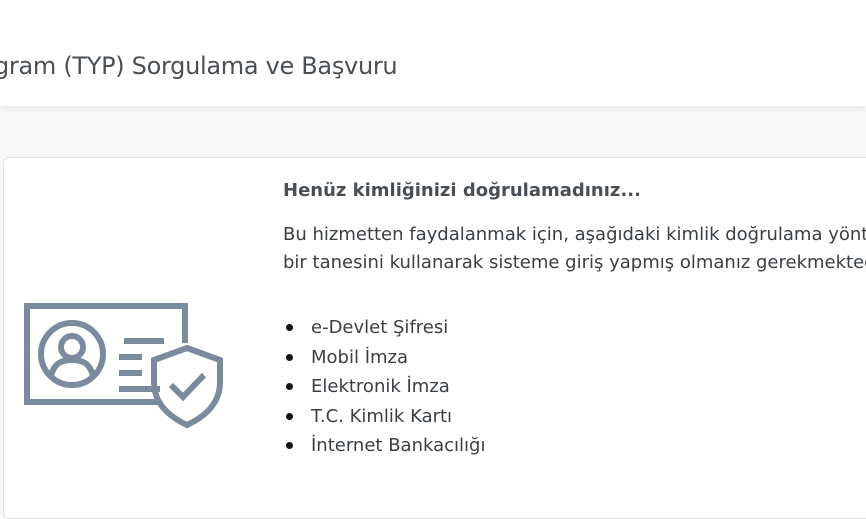 The width and height of the screenshot is (866, 519). Describe the element at coordinates (574, 417) in the screenshot. I see `auth-method-id-card: T.C. Kimlik Kartı` at that location.